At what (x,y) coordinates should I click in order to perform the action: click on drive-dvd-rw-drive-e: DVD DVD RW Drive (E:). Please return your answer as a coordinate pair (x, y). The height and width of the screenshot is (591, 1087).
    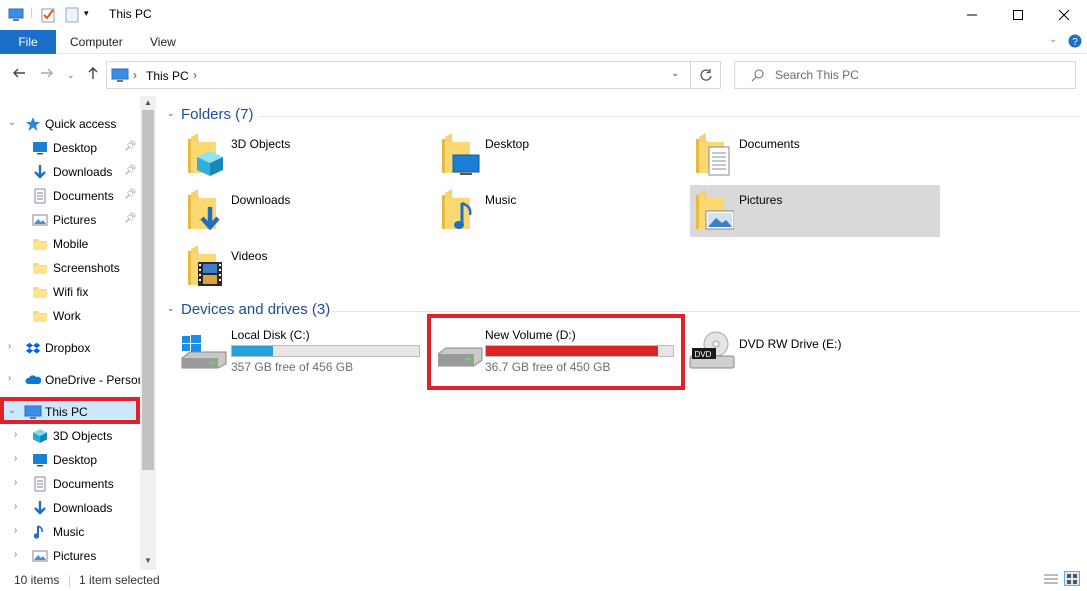
    Looking at the image, I should click on (811, 353).